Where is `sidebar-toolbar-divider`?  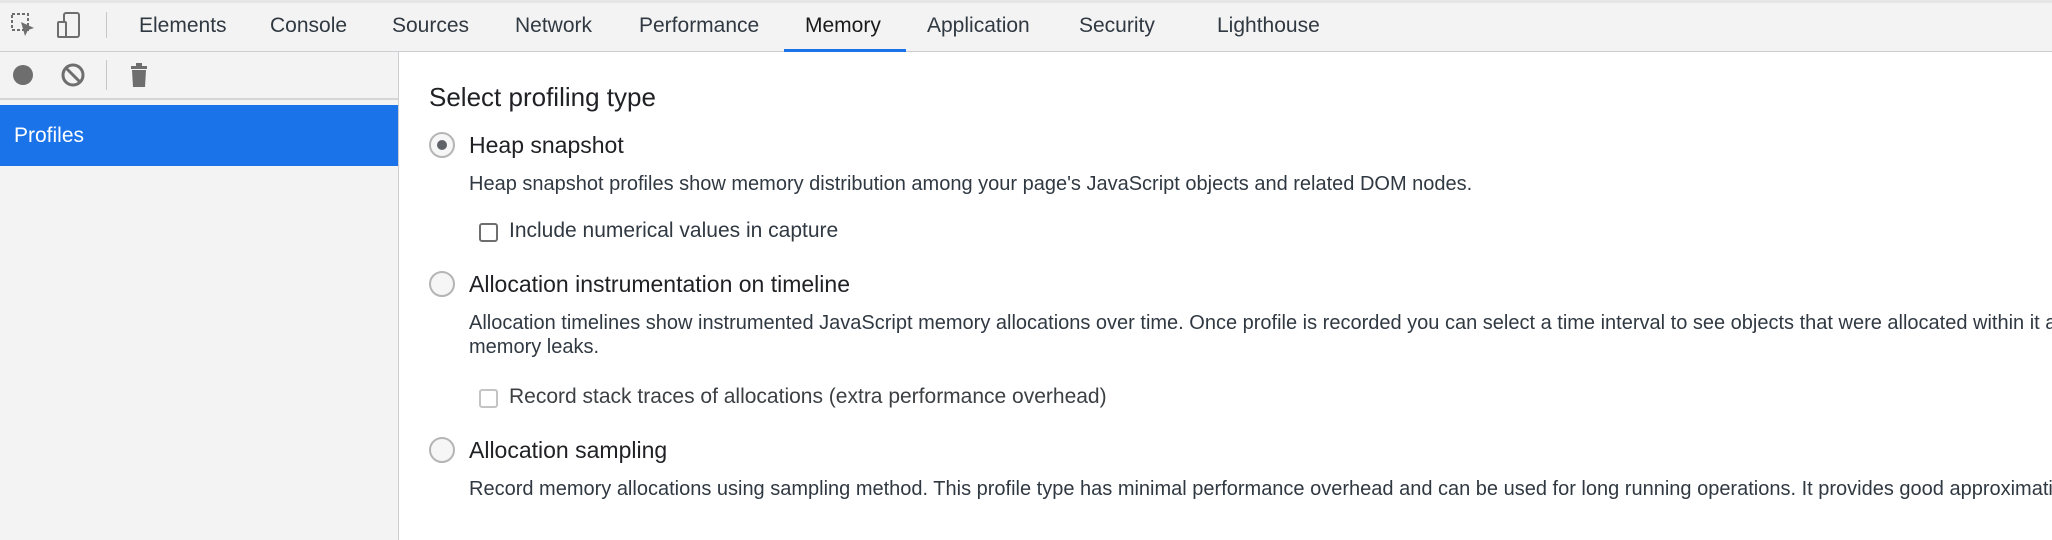
sidebar-toolbar-divider is located at coordinates (106, 75).